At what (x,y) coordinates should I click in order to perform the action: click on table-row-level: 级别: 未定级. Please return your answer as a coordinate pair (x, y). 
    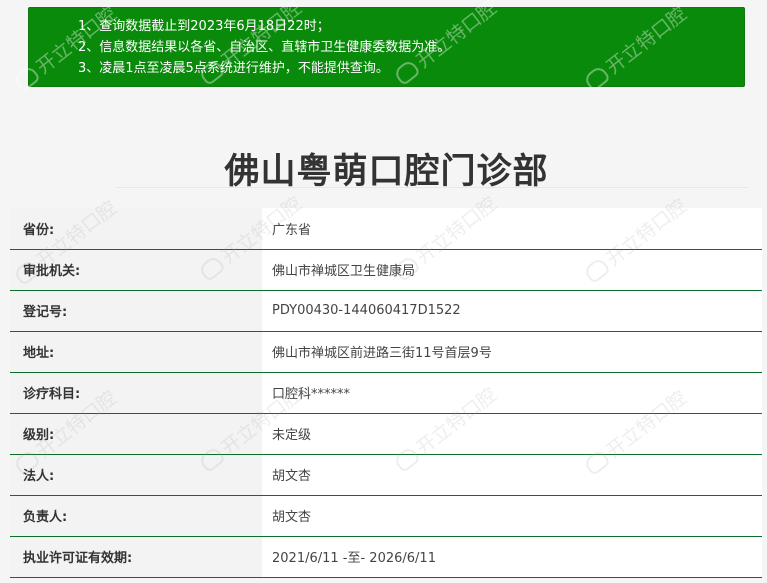
    Looking at the image, I should click on (386, 433).